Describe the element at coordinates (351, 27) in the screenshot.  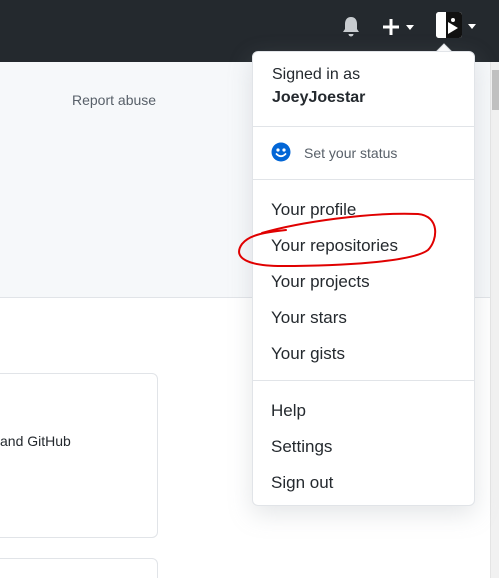
I see `bell-icon` at that location.